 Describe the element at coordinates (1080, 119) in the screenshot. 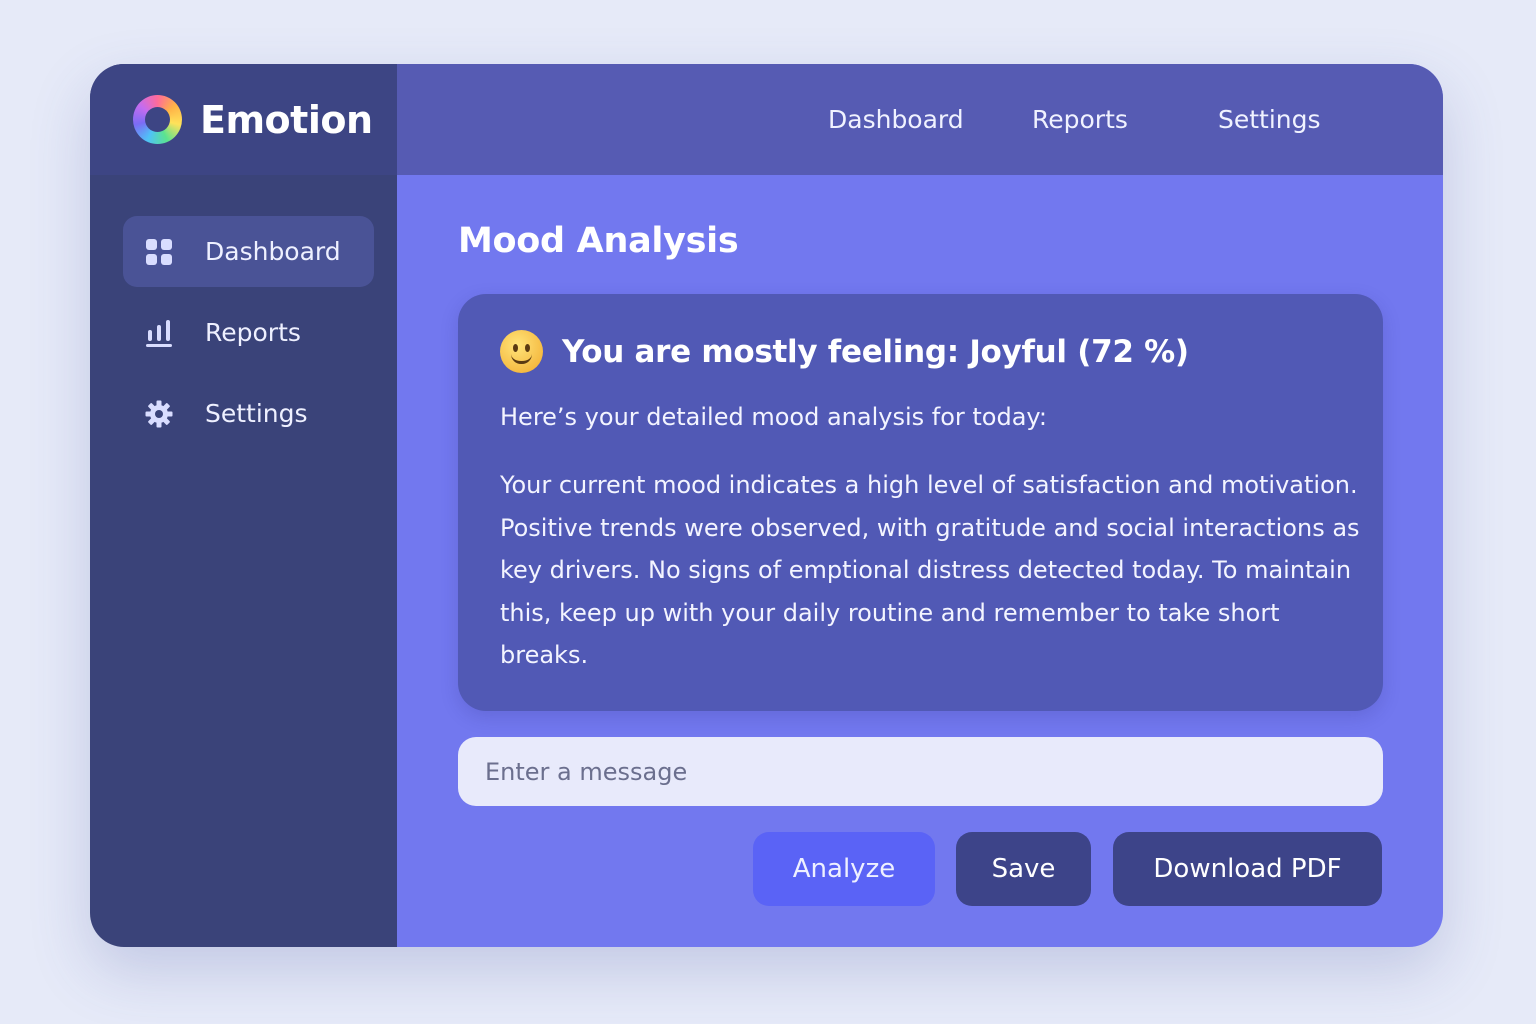

I see `topnav-reports: Reports` at that location.